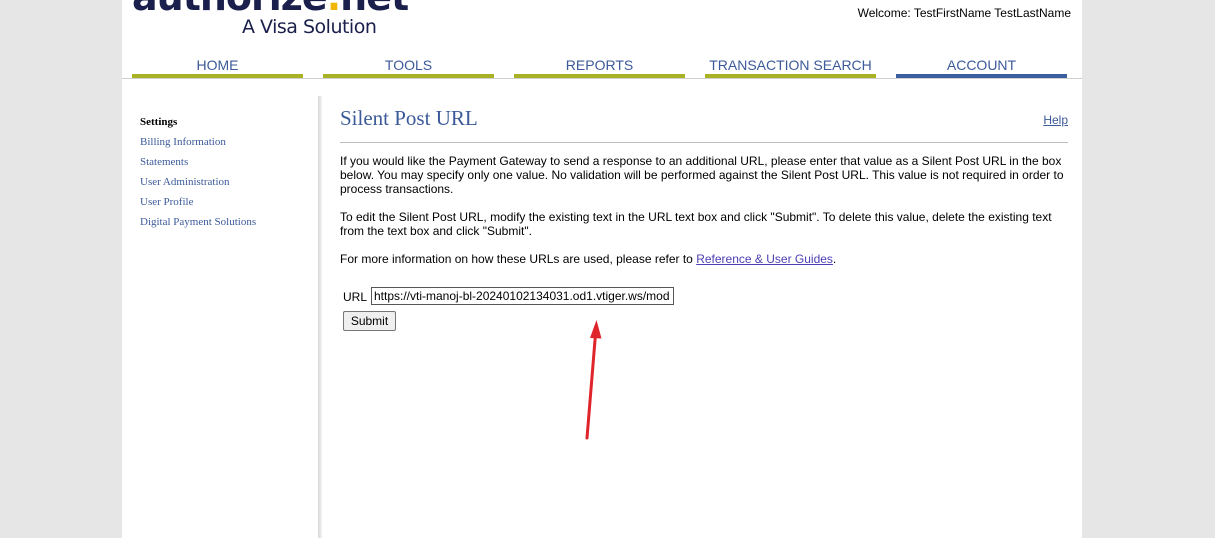 Image resolution: width=1215 pixels, height=538 pixels. What do you see at coordinates (230, 202) in the screenshot?
I see `sidebar-item-user-profile: User Profile` at bounding box center [230, 202].